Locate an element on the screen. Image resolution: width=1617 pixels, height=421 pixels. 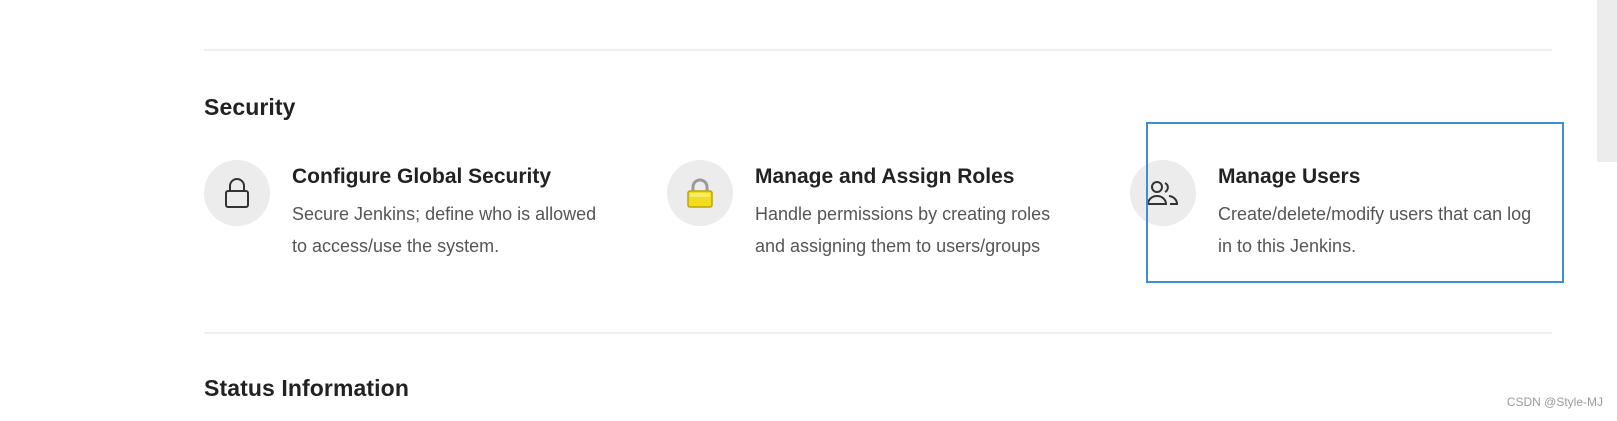
status-information-section-title: Status Information is located at coordinates (306, 388).